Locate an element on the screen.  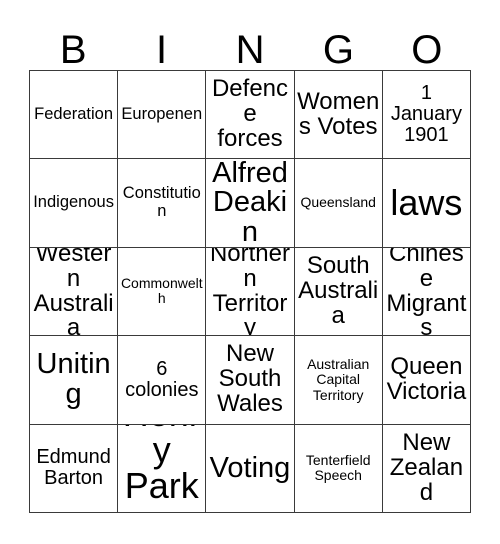
bingo-cell-r3c5: Chinese Migrants is located at coordinates (426, 292).